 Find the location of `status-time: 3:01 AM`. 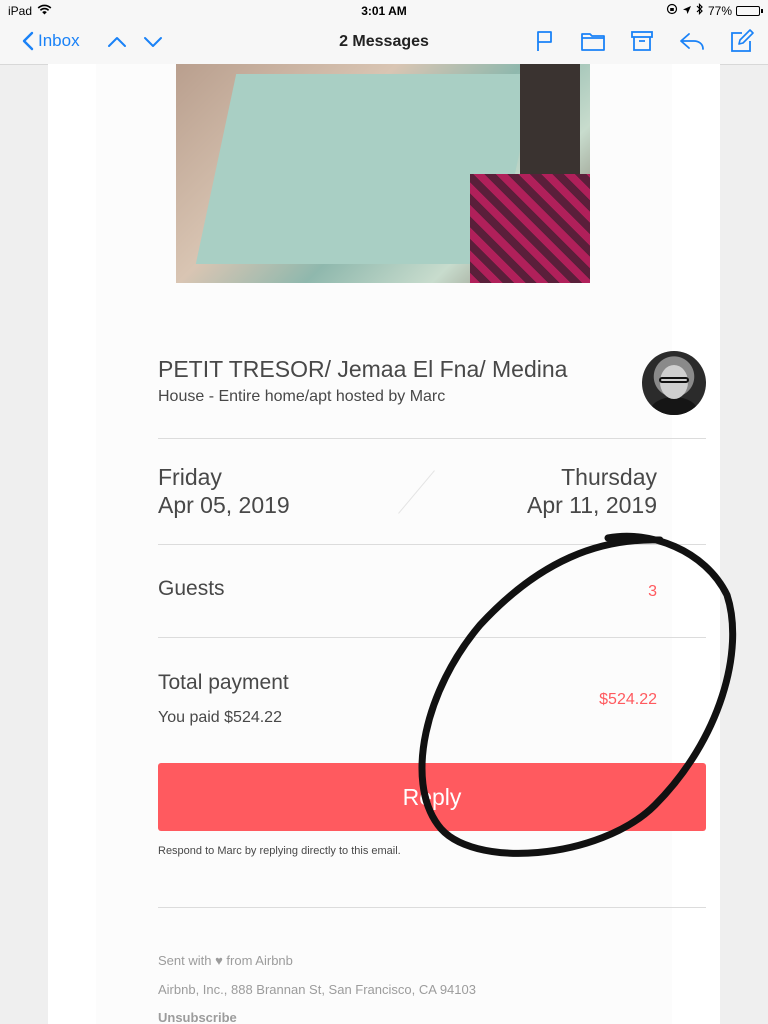

status-time: 3:01 AM is located at coordinates (384, 11).